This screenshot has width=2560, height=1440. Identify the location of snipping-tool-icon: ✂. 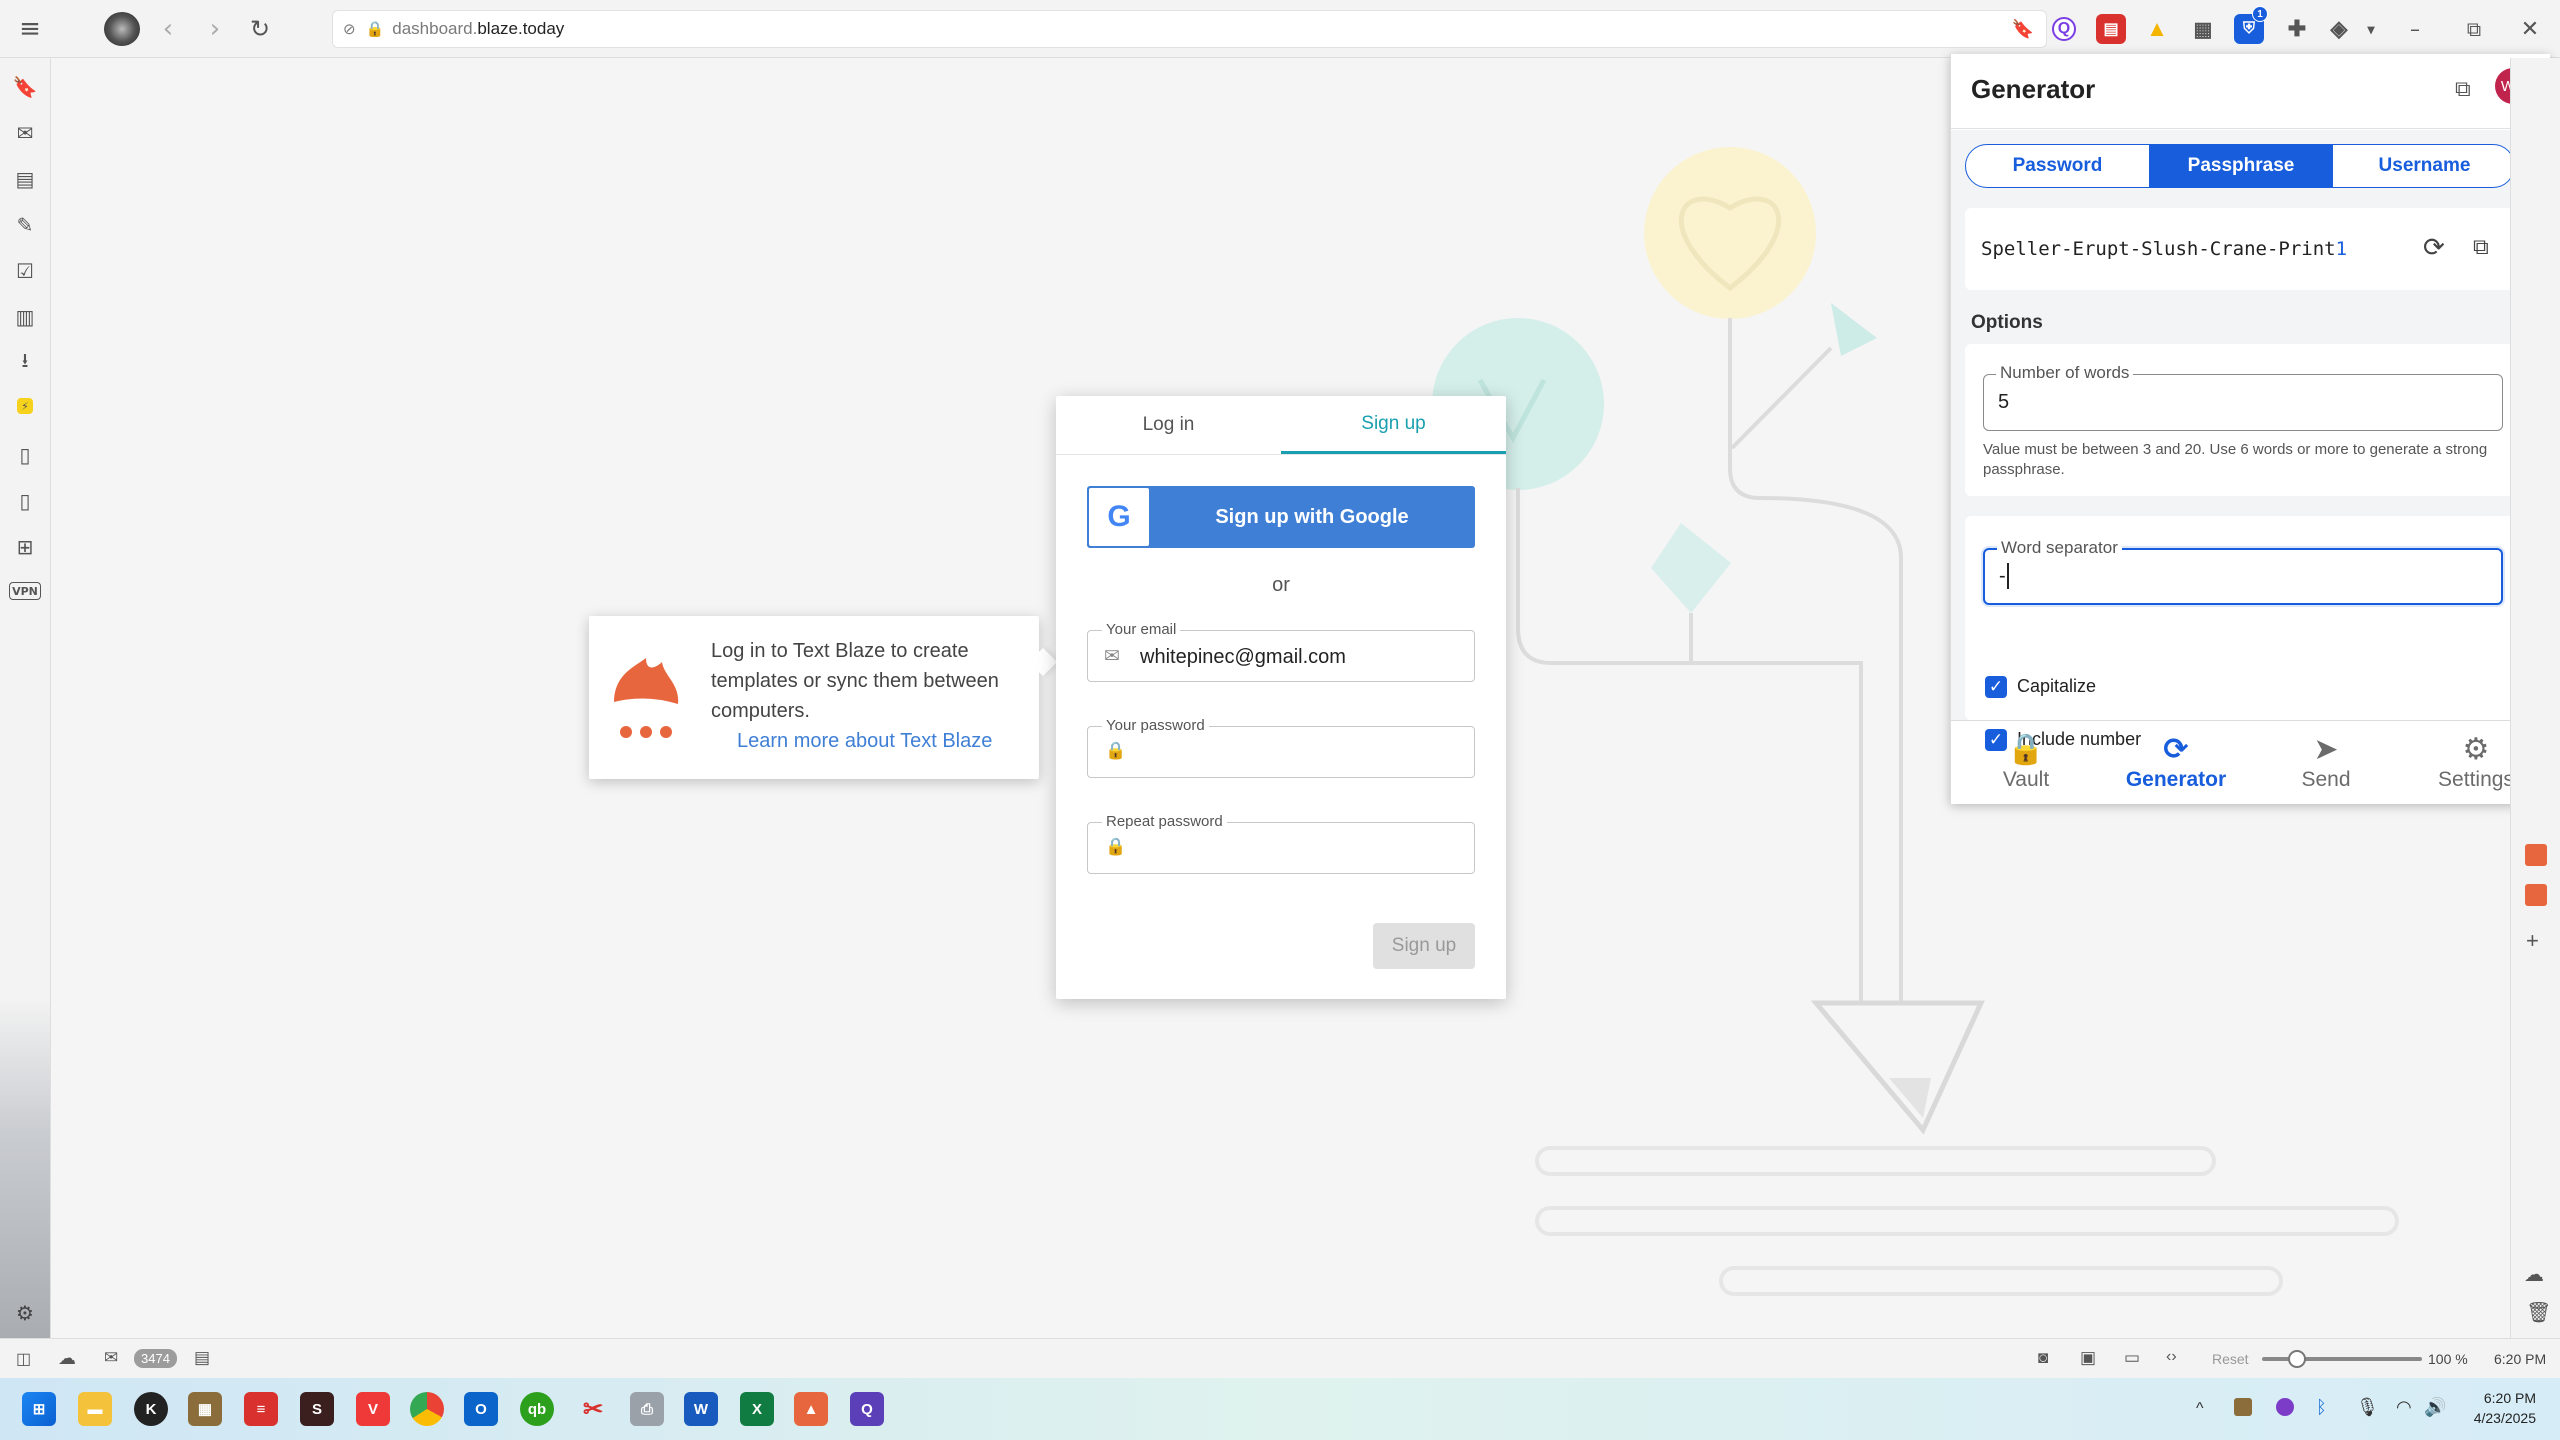
(593, 1409).